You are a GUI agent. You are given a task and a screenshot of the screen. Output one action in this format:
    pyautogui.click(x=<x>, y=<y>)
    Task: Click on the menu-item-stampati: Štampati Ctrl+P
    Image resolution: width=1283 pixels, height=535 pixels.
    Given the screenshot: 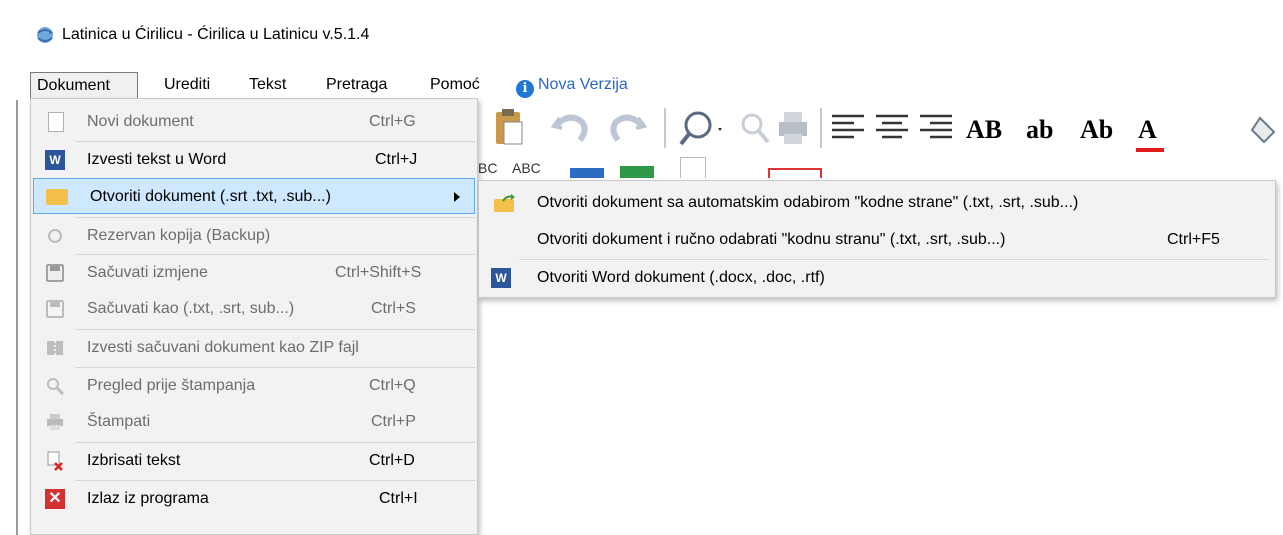 What is the action you would take?
    pyautogui.click(x=254, y=422)
    